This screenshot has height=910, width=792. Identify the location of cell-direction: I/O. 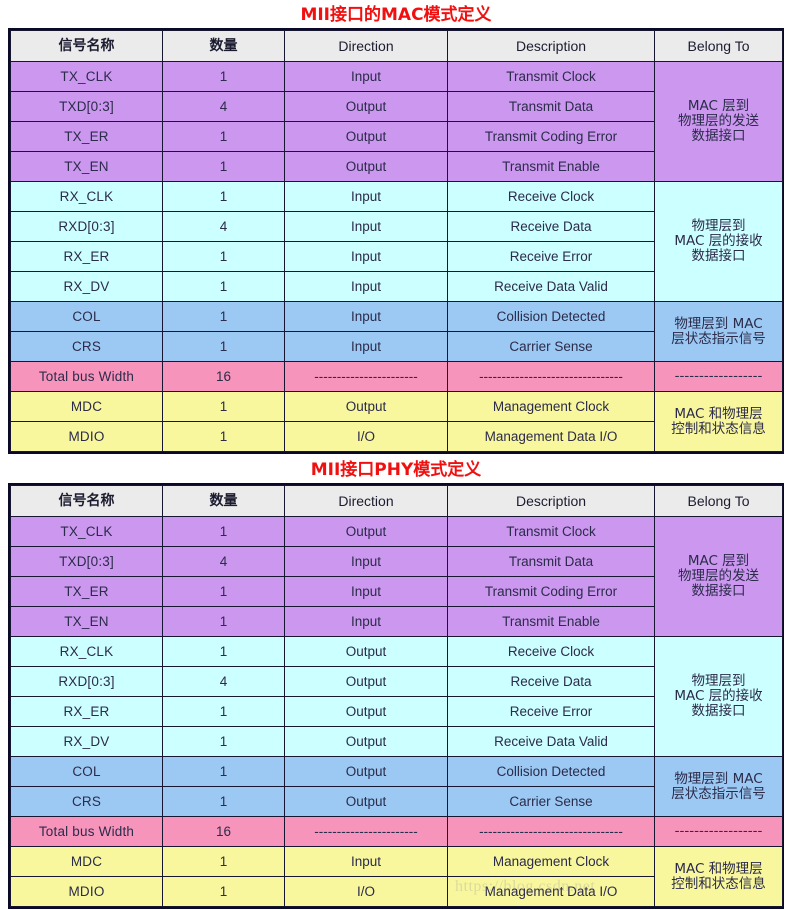
(366, 436).